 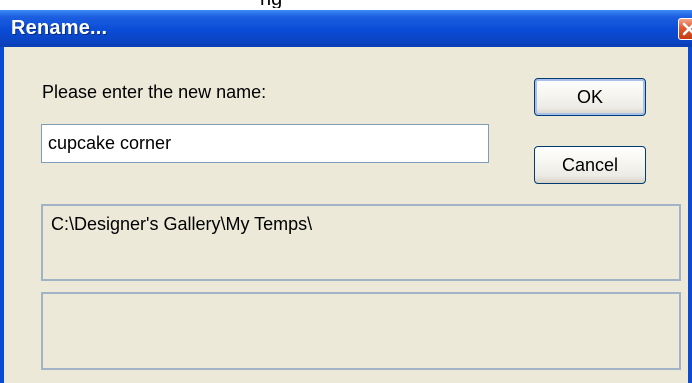 What do you see at coordinates (590, 165) in the screenshot?
I see `cancel-button: Cancel` at bounding box center [590, 165].